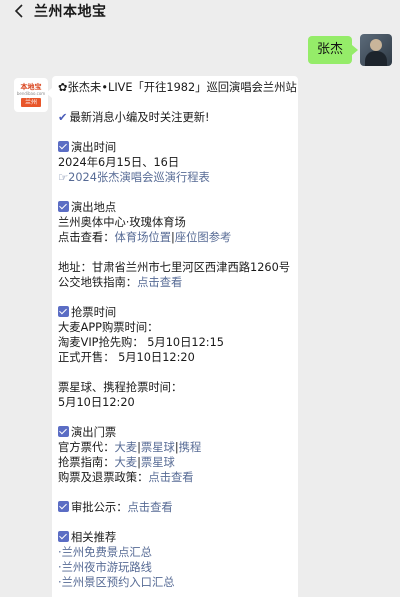  I want to click on tour-schedule-link: ☞2024张杰演唱会巡演行程表, so click(175, 177).